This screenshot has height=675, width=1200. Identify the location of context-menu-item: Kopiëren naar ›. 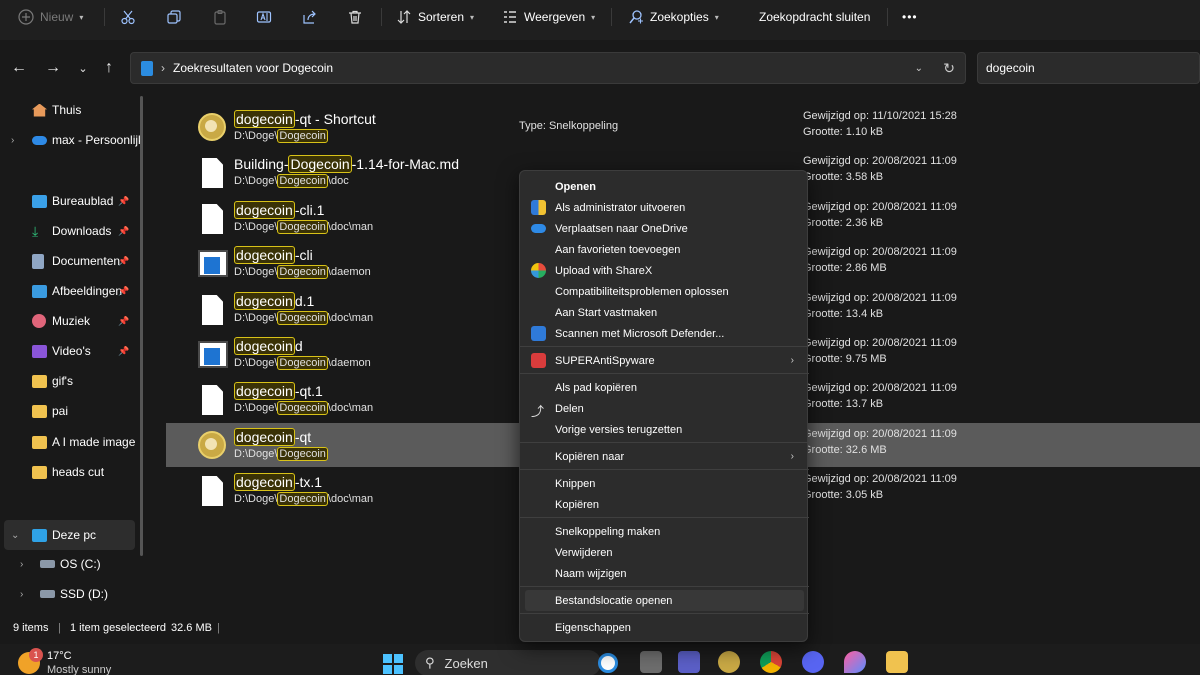
(664, 456).